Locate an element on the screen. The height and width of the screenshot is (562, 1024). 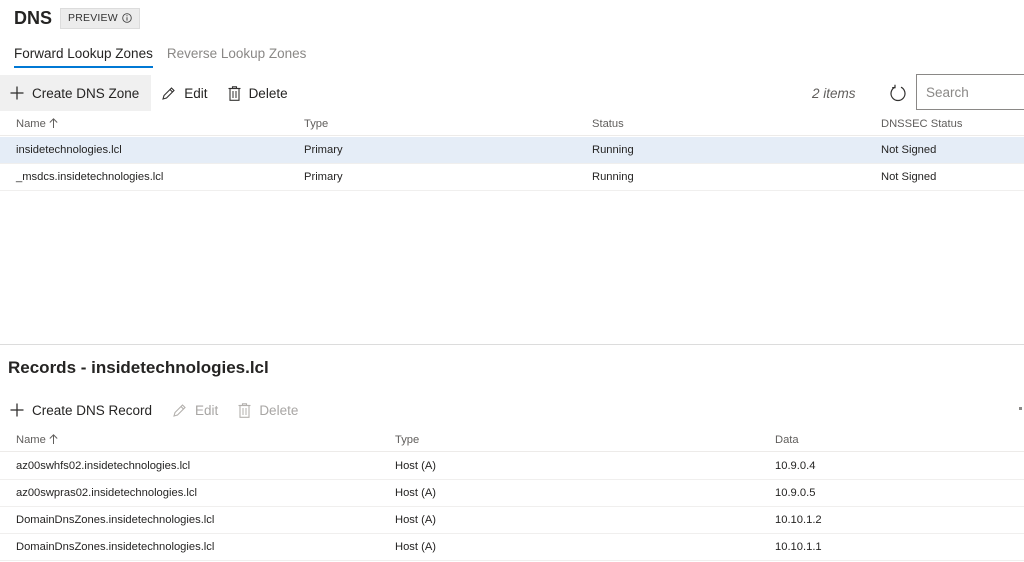
create-dns-record-button: Create DNS Record is located at coordinates (81, 410).